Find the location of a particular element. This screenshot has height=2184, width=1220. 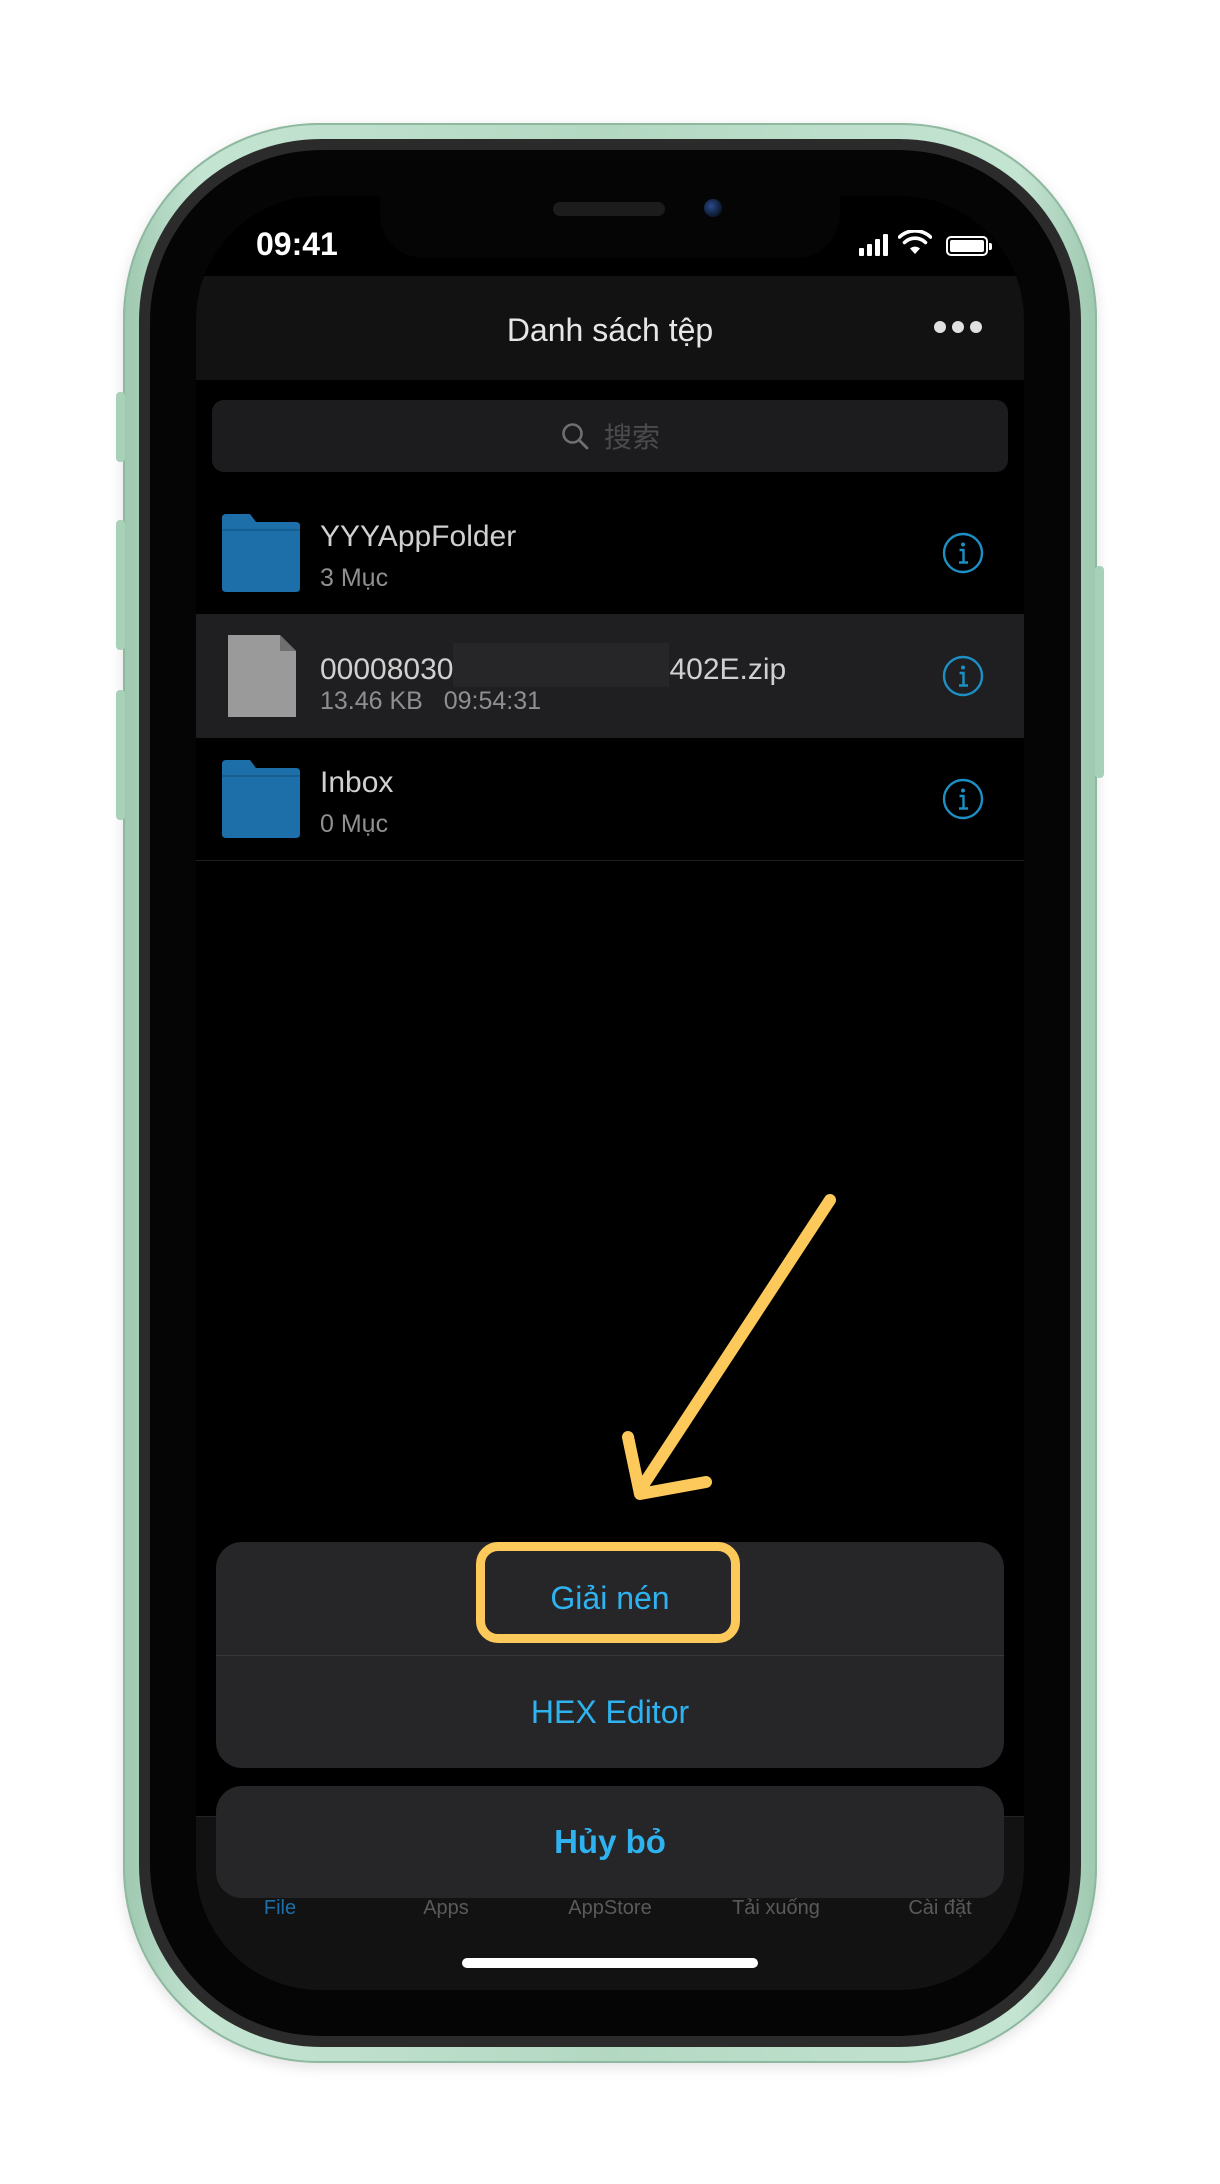

notch is located at coordinates (610, 227).